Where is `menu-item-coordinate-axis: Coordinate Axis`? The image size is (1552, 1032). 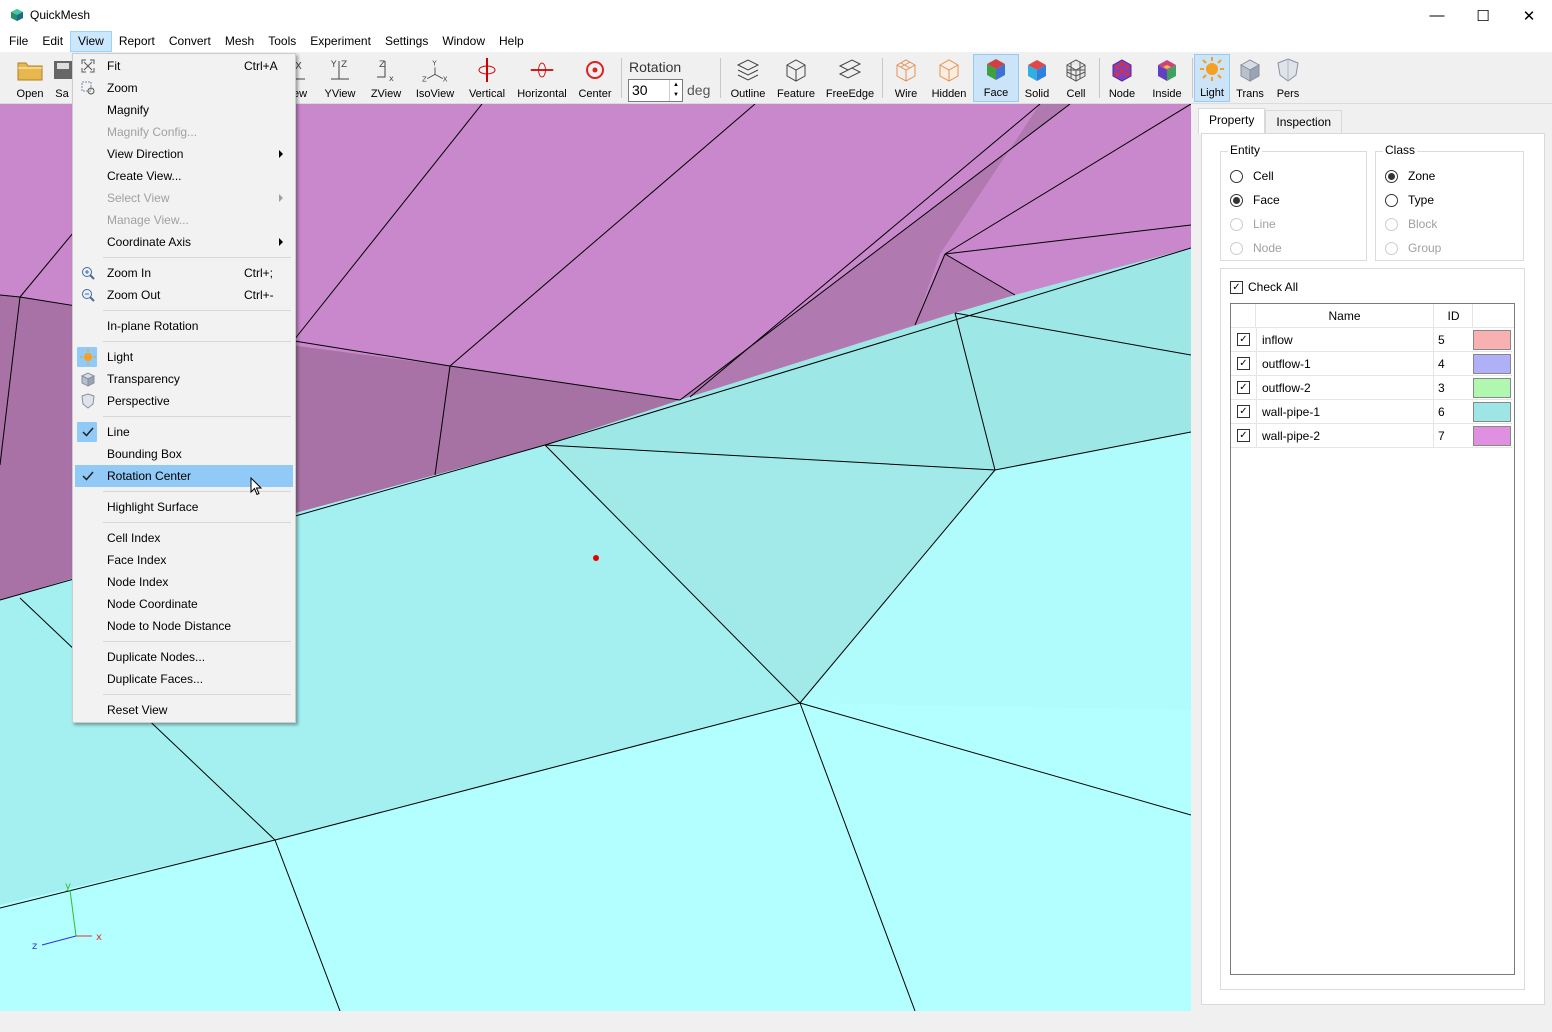
menu-item-coordinate-axis: Coordinate Axis is located at coordinates (184, 242).